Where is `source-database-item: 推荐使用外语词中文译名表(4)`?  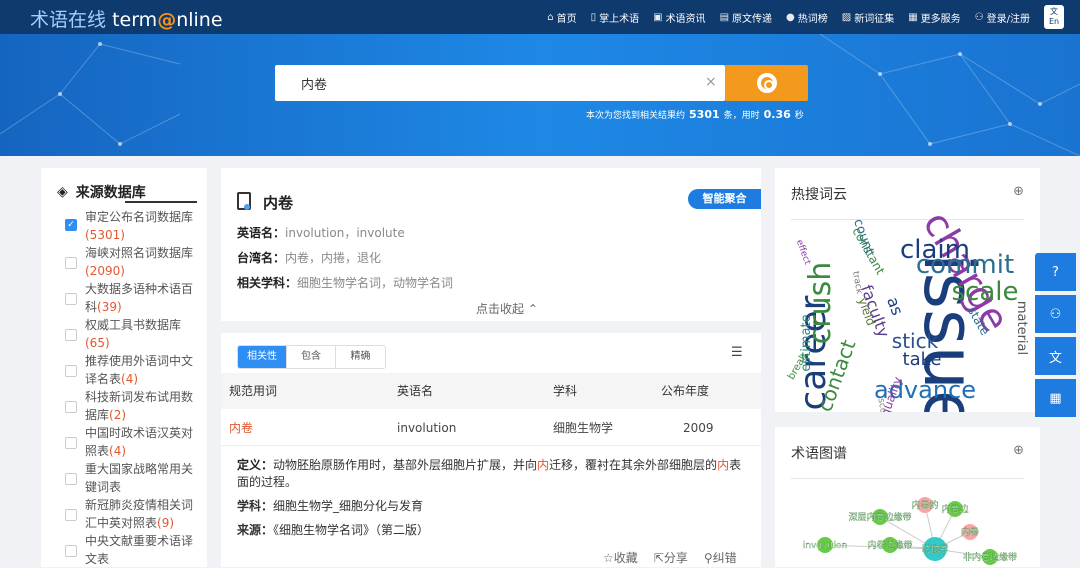 source-database-item: 推荐使用外语词中文译名表(4) is located at coordinates (133, 370).